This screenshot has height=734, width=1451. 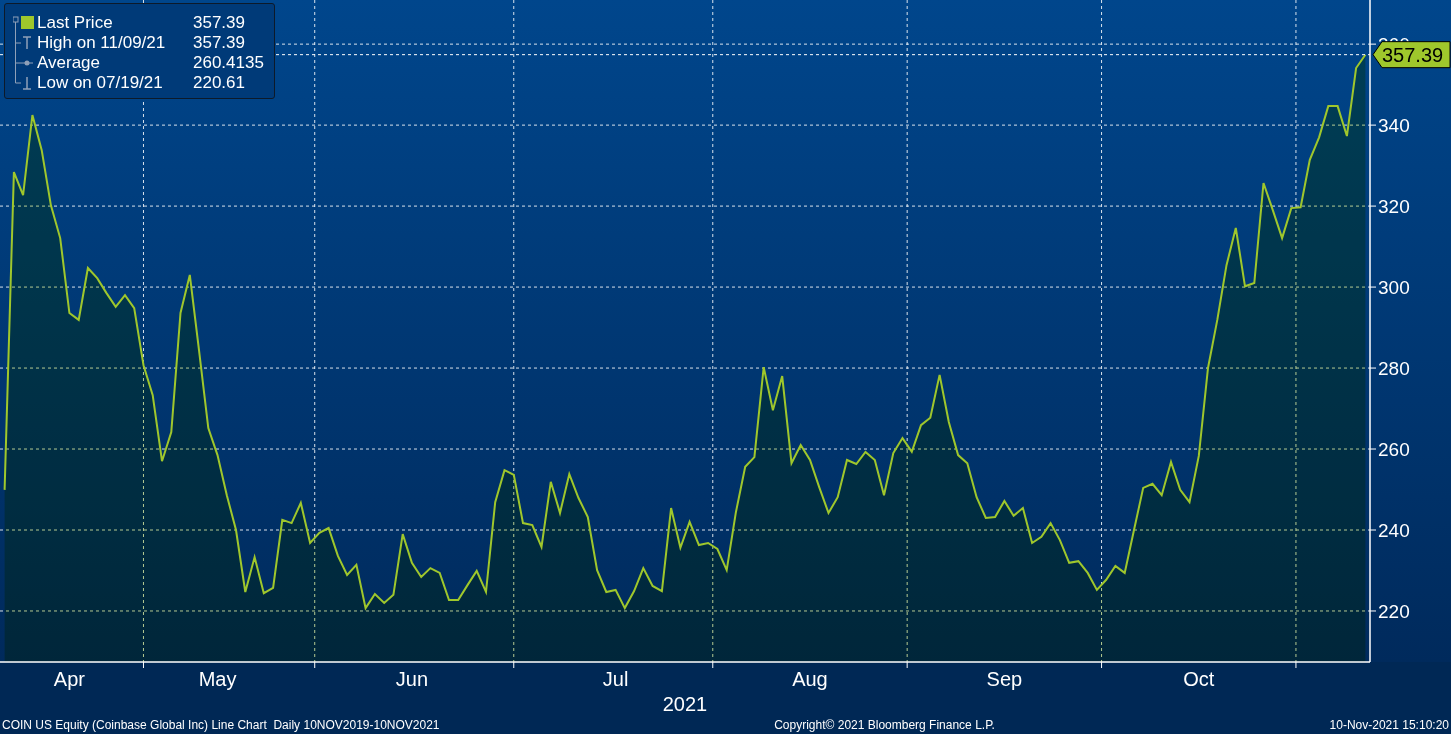 I want to click on month-label: Jun, so click(x=412, y=679).